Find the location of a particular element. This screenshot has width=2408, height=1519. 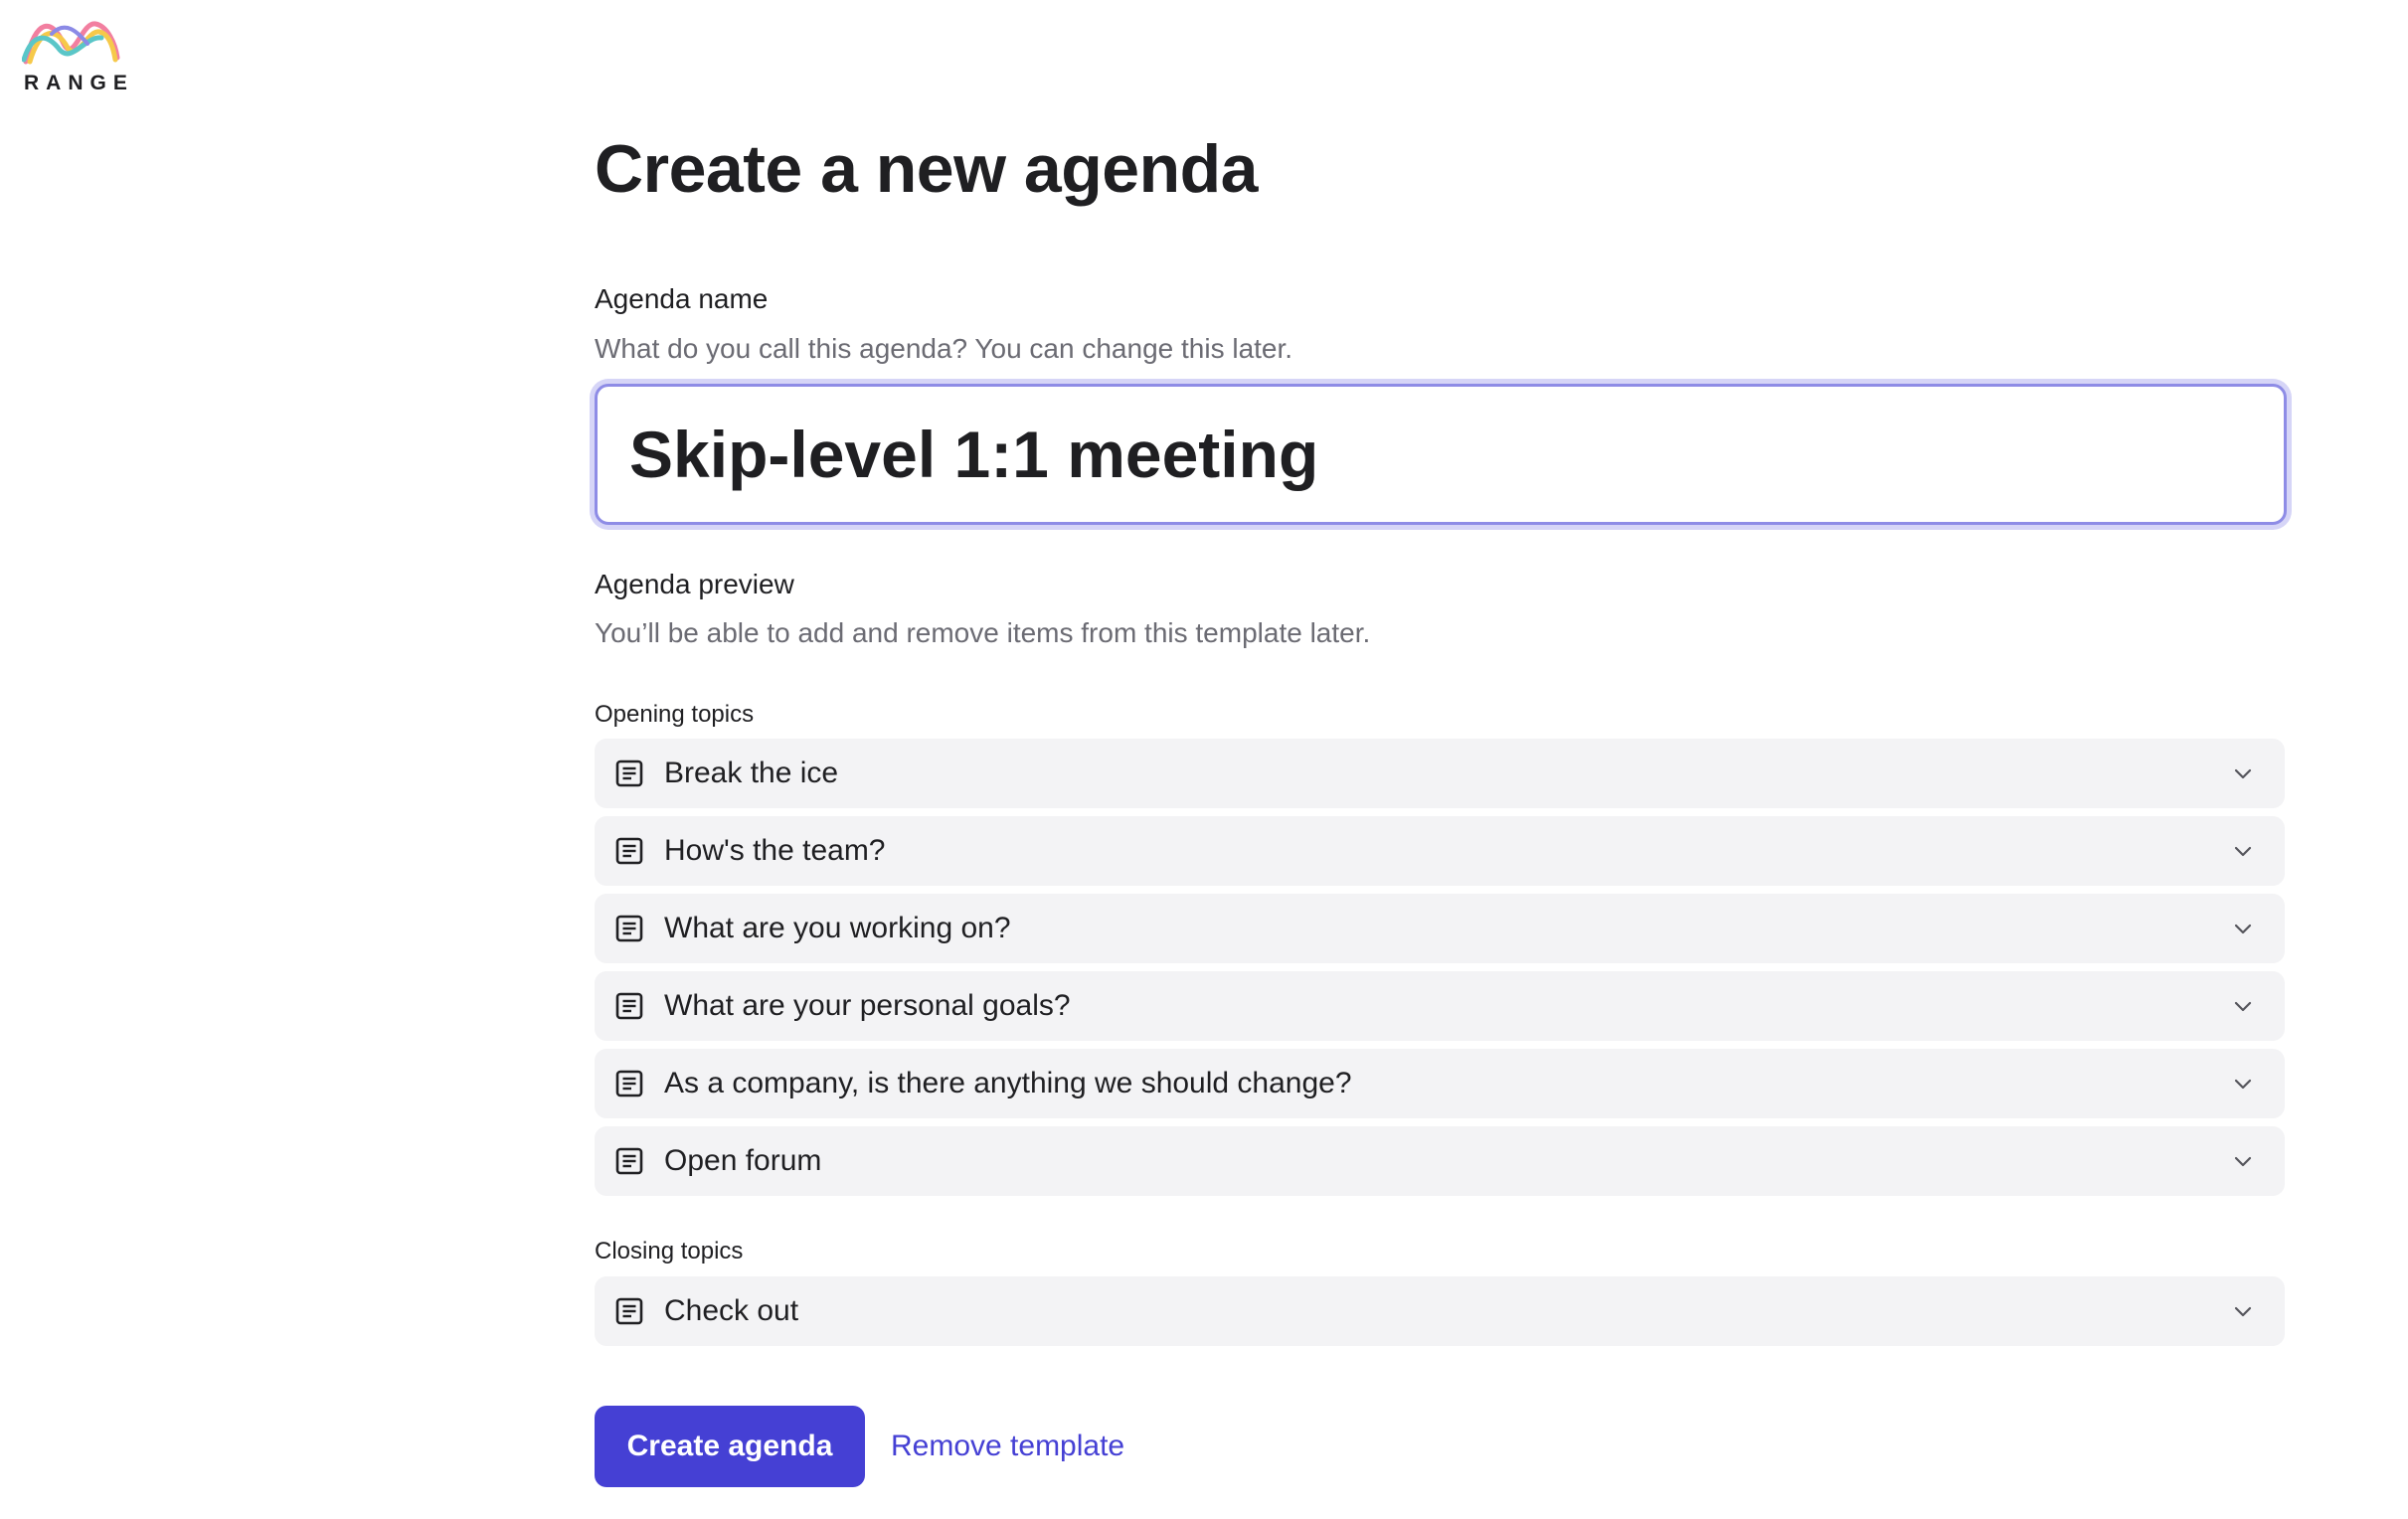

range-logo: RANGE is located at coordinates (78, 54).